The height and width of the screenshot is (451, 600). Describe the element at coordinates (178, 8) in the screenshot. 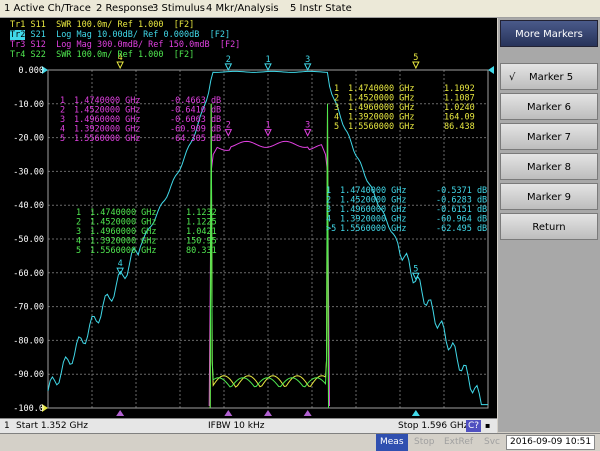

I see `menu-stimulus: 3 Stimulus` at that location.